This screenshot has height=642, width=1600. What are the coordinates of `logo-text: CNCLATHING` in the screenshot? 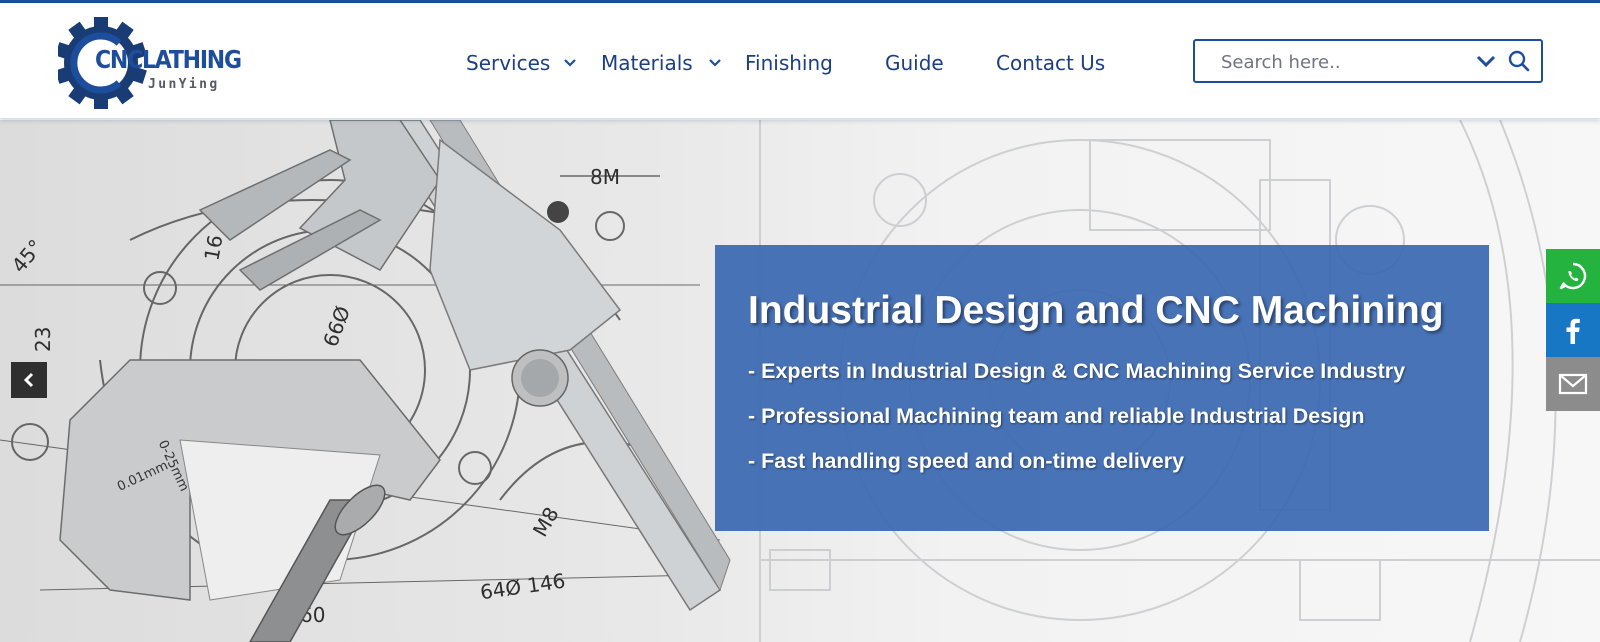 It's located at (168, 59).